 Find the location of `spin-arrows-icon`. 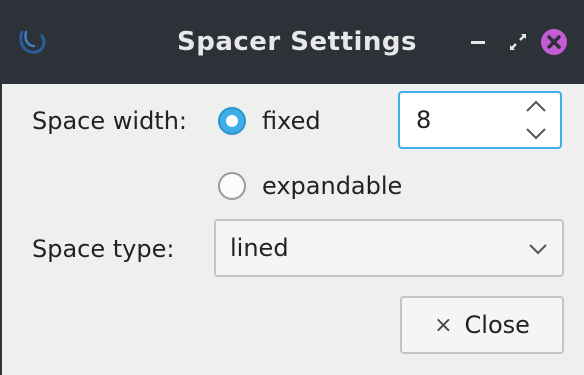

spin-arrows-icon is located at coordinates (536, 120).